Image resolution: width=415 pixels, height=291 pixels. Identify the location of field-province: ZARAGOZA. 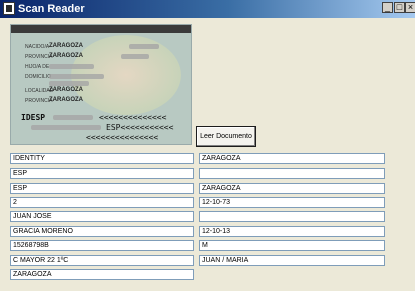
(292, 188).